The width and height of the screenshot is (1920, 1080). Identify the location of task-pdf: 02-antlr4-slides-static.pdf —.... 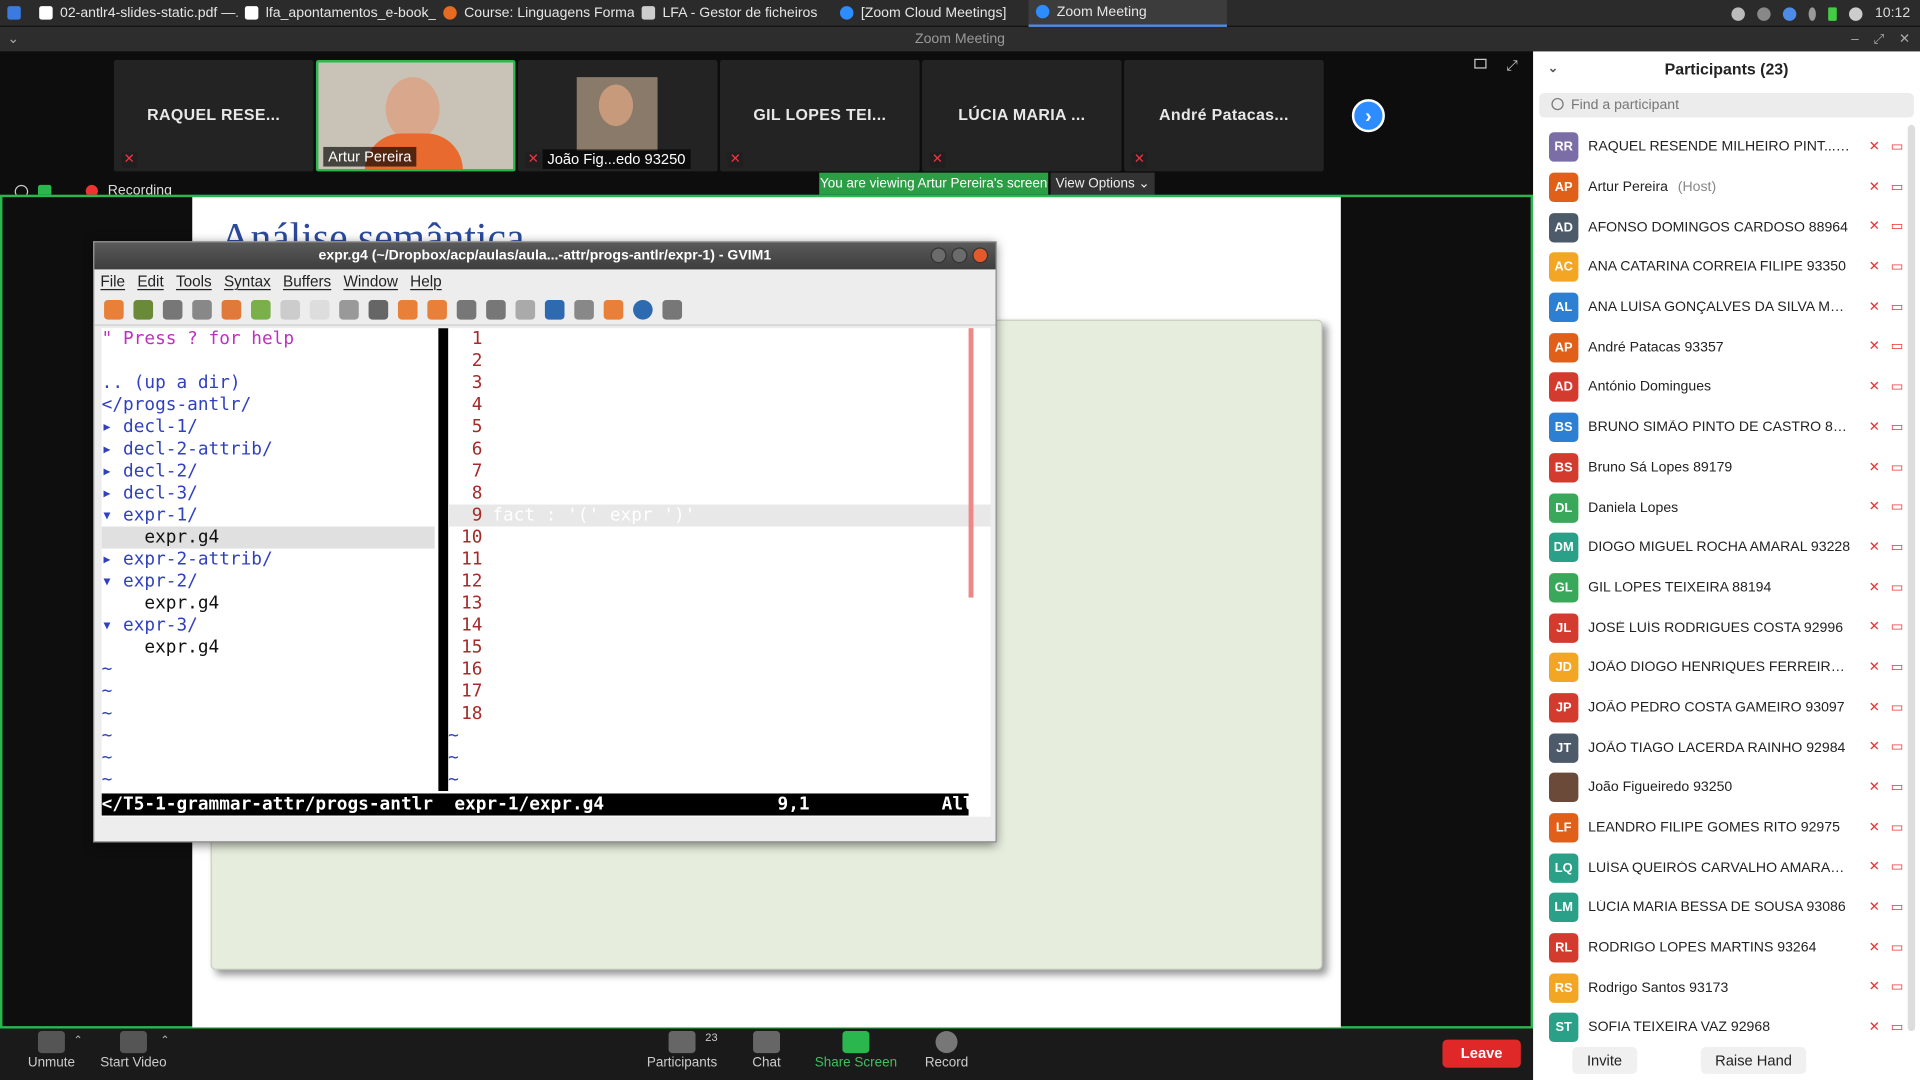
(135, 13).